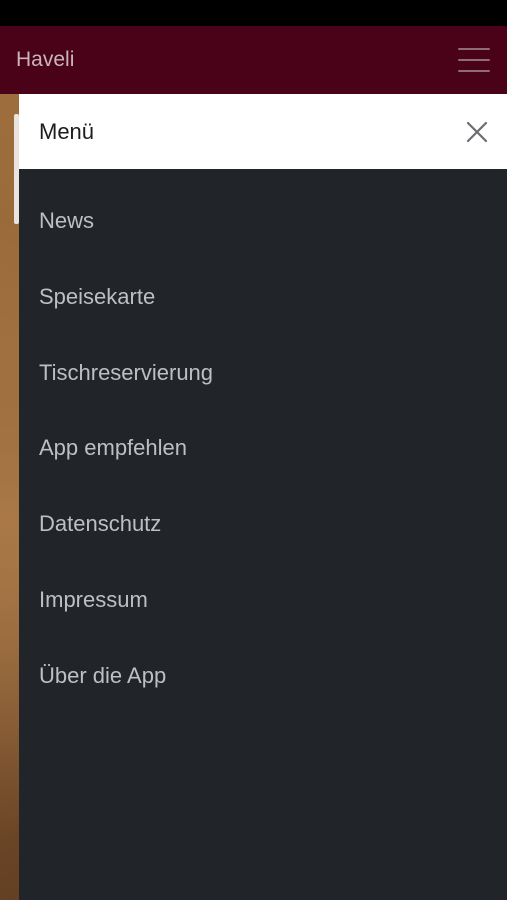  I want to click on menu-item-news: News, so click(263, 207).